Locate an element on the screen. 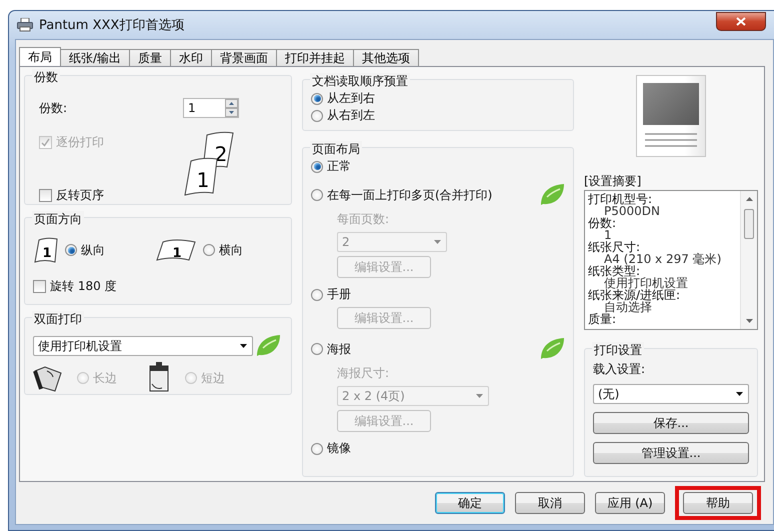 Image resolution: width=774 pixels, height=531 pixels. load-settings-label: 载入设置: is located at coordinates (619, 369).